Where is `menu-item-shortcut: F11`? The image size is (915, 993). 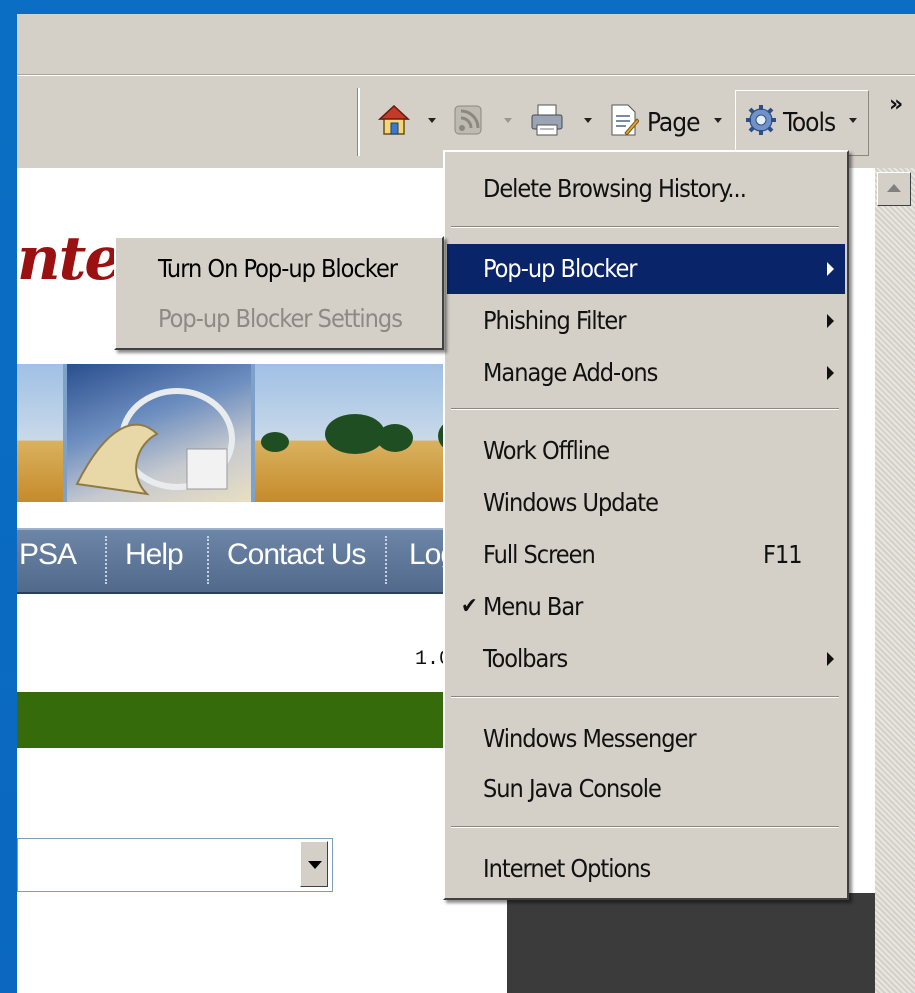
menu-item-shortcut: F11 is located at coordinates (783, 554).